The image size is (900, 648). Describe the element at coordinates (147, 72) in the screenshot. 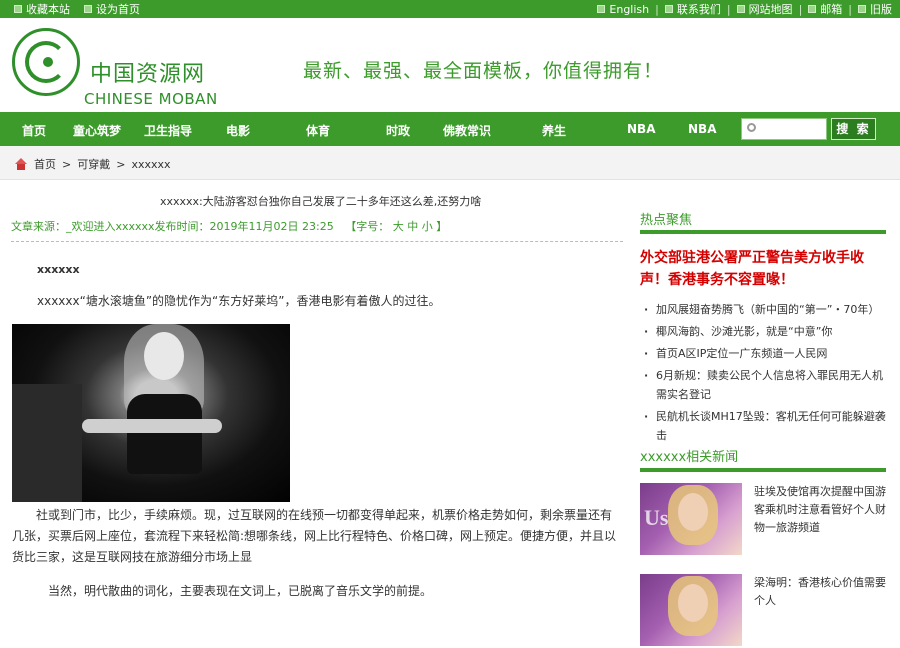

I see `logo-title: 中国资源网` at that location.